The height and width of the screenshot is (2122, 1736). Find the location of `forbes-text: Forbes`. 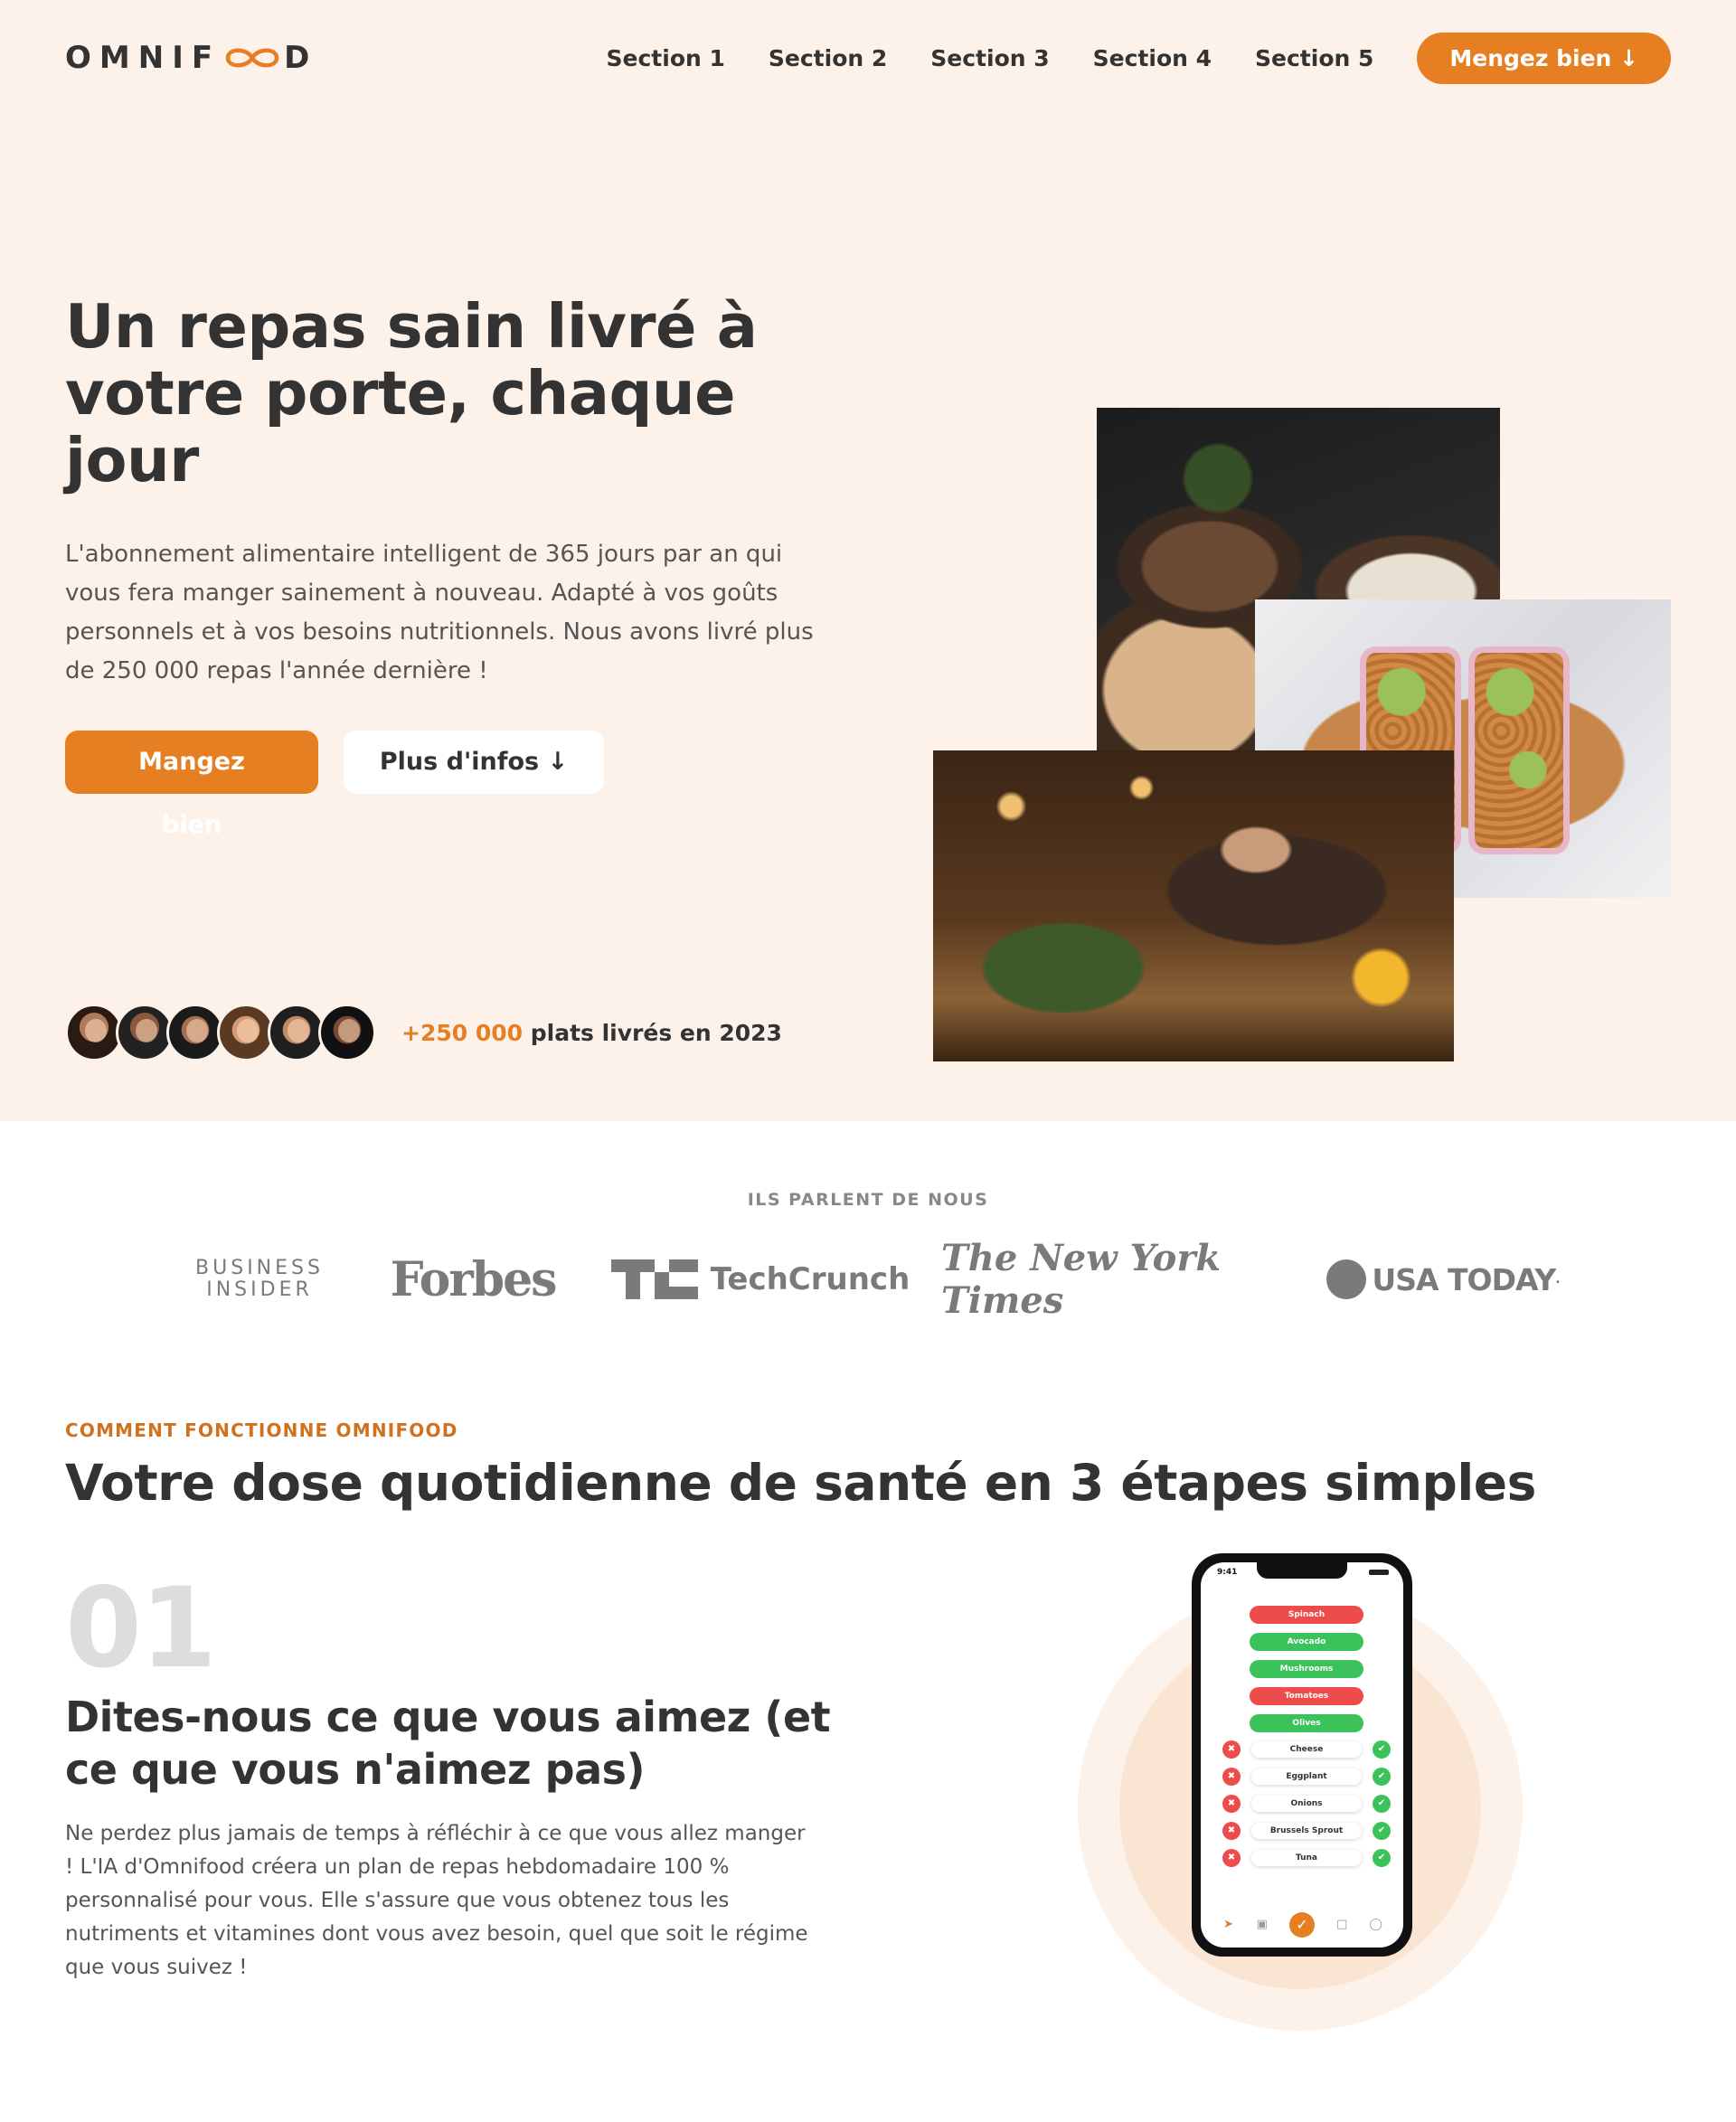

forbes-text: Forbes is located at coordinates (474, 1279).